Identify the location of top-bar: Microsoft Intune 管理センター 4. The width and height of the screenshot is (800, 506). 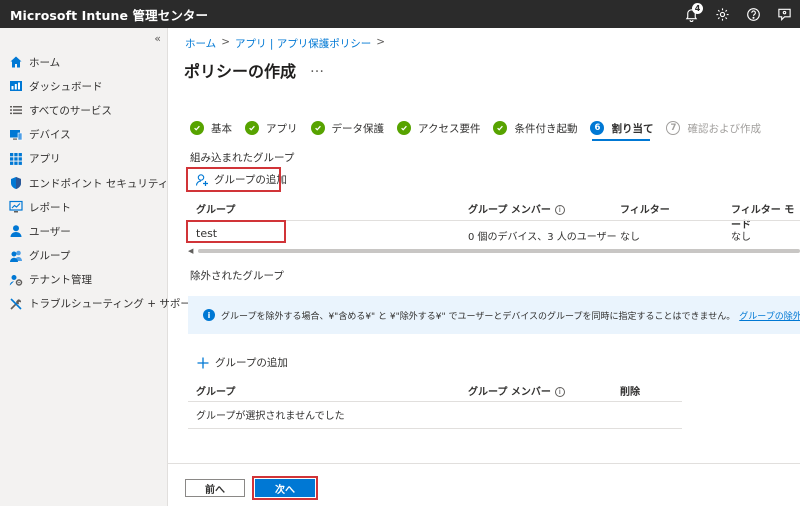
(400, 14).